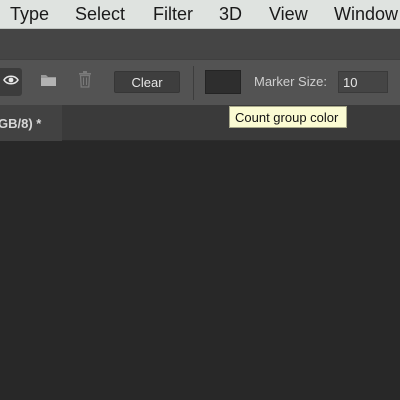  I want to click on delete-group-button, so click(85, 82).